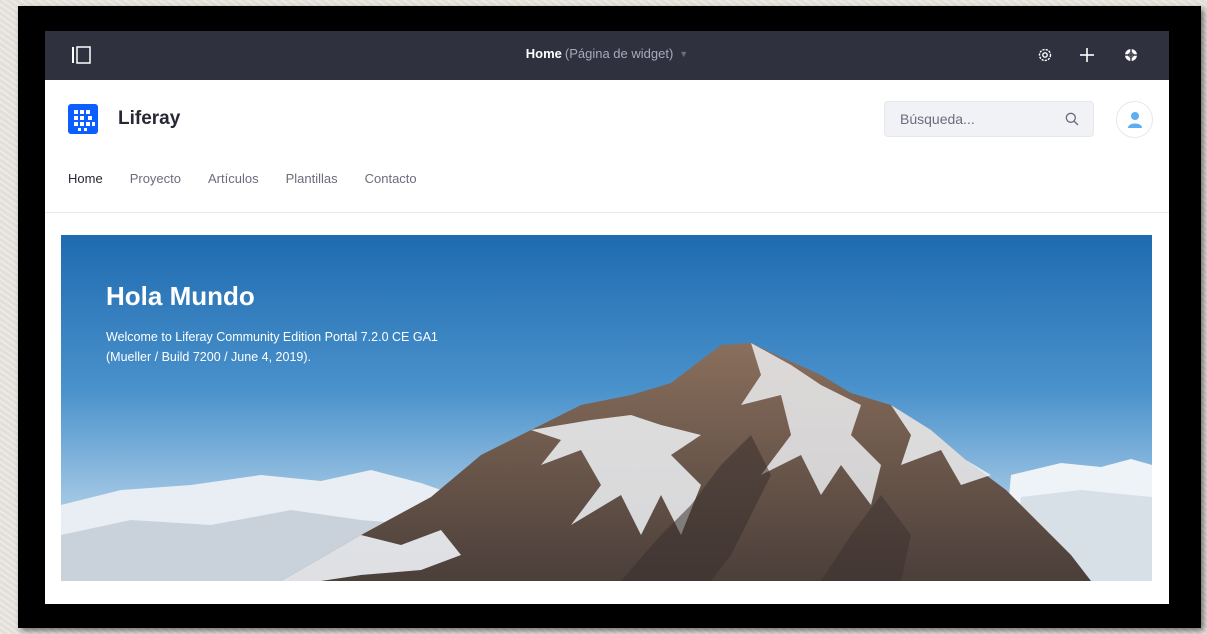  I want to click on header-divider, so click(607, 212).